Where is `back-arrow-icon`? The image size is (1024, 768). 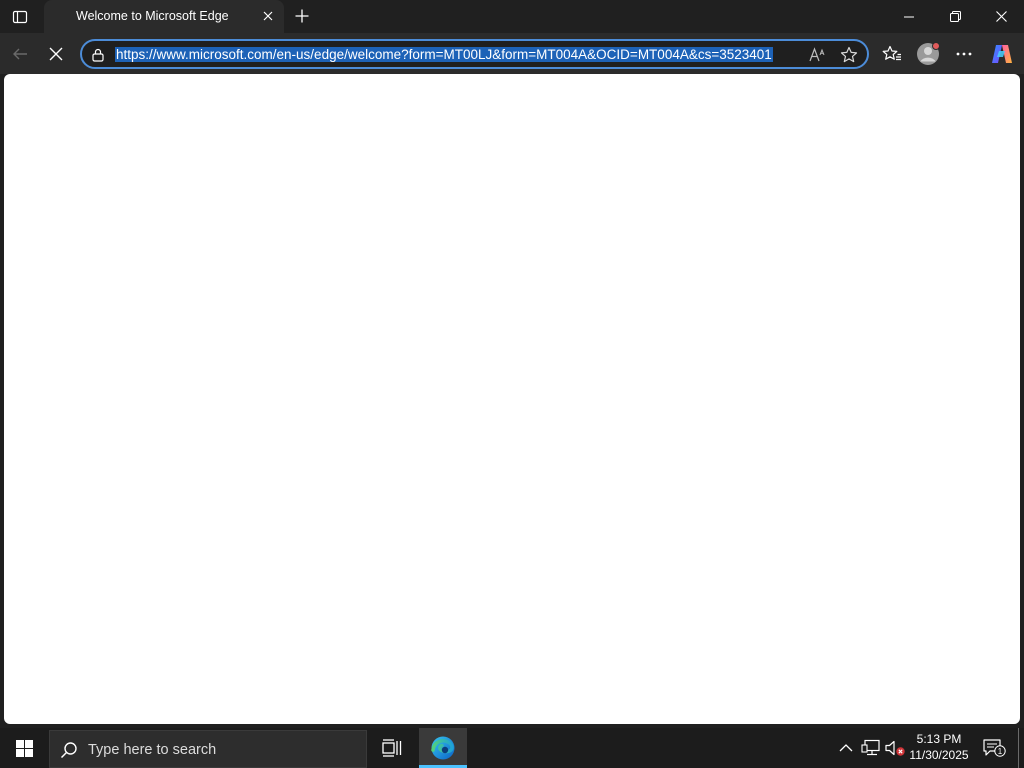 back-arrow-icon is located at coordinates (20, 54).